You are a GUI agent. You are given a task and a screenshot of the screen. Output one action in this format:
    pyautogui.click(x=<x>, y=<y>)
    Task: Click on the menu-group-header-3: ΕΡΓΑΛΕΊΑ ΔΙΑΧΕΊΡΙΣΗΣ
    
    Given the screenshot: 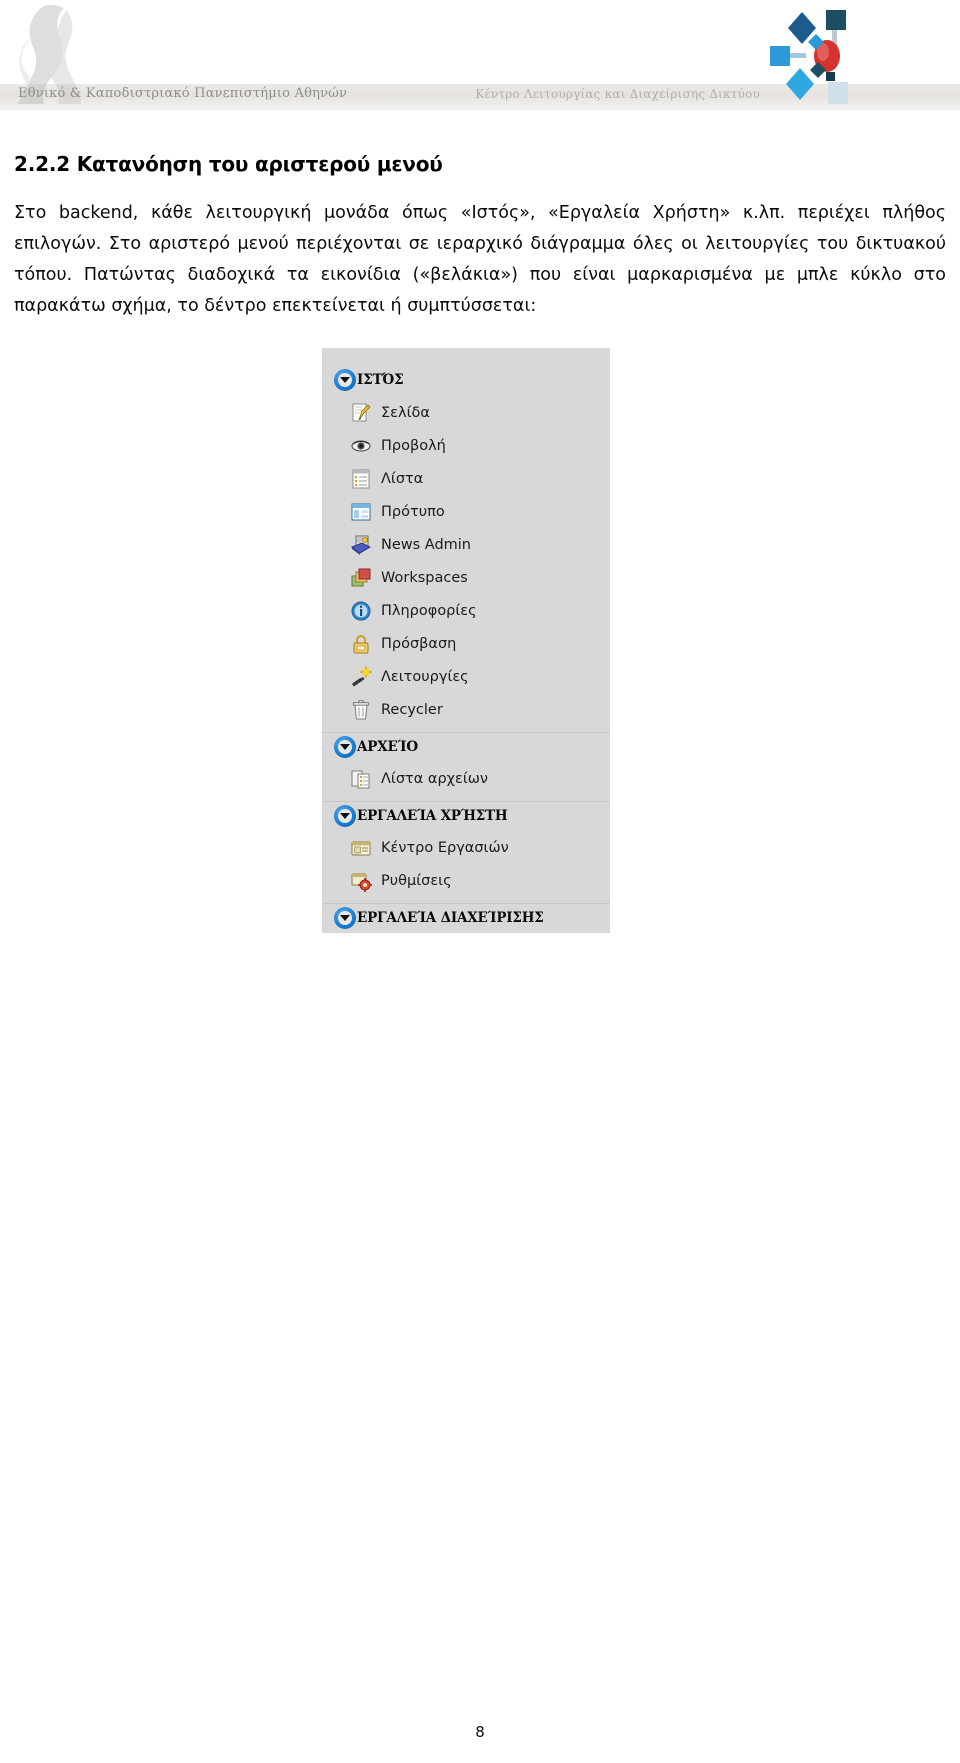 What is the action you would take?
    pyautogui.click(x=466, y=917)
    